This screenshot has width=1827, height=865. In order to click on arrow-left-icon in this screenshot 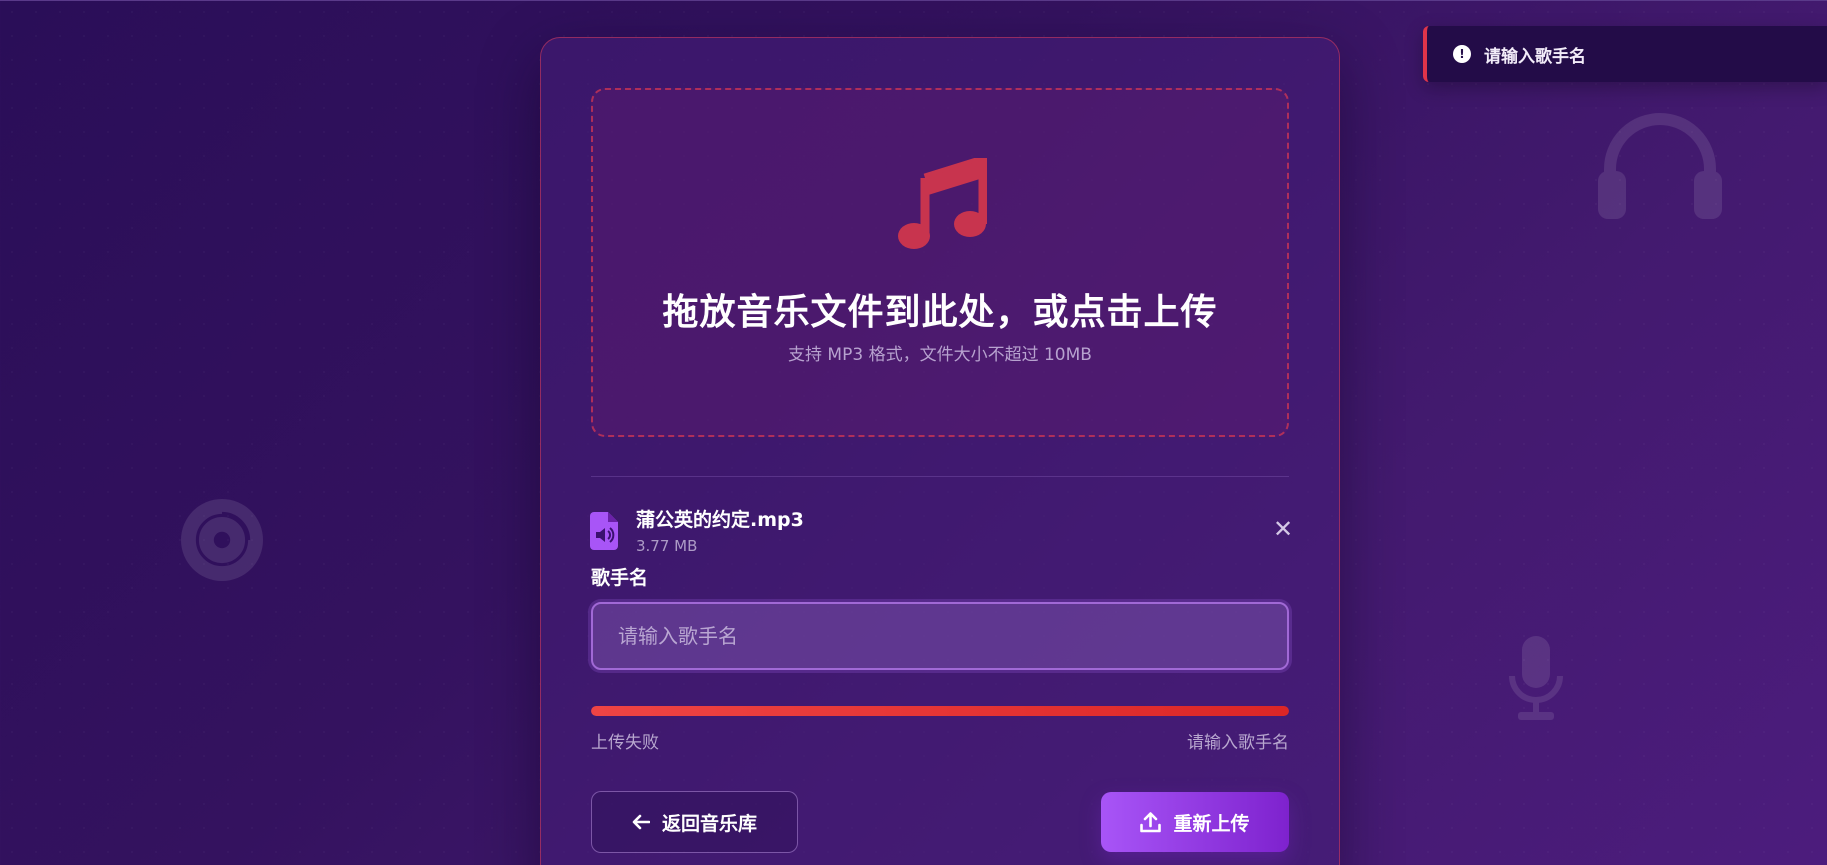, I will do `click(641, 822)`.